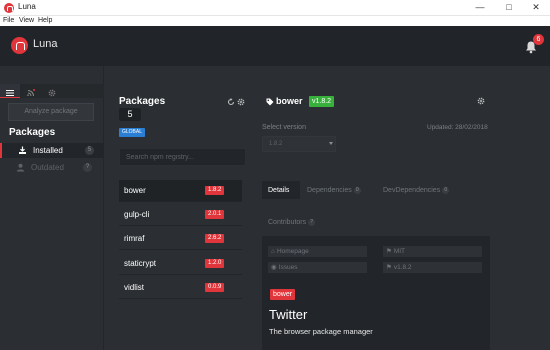 The image size is (550, 350). What do you see at coordinates (321, 331) in the screenshot?
I see `package-description: The browser package manager` at bounding box center [321, 331].